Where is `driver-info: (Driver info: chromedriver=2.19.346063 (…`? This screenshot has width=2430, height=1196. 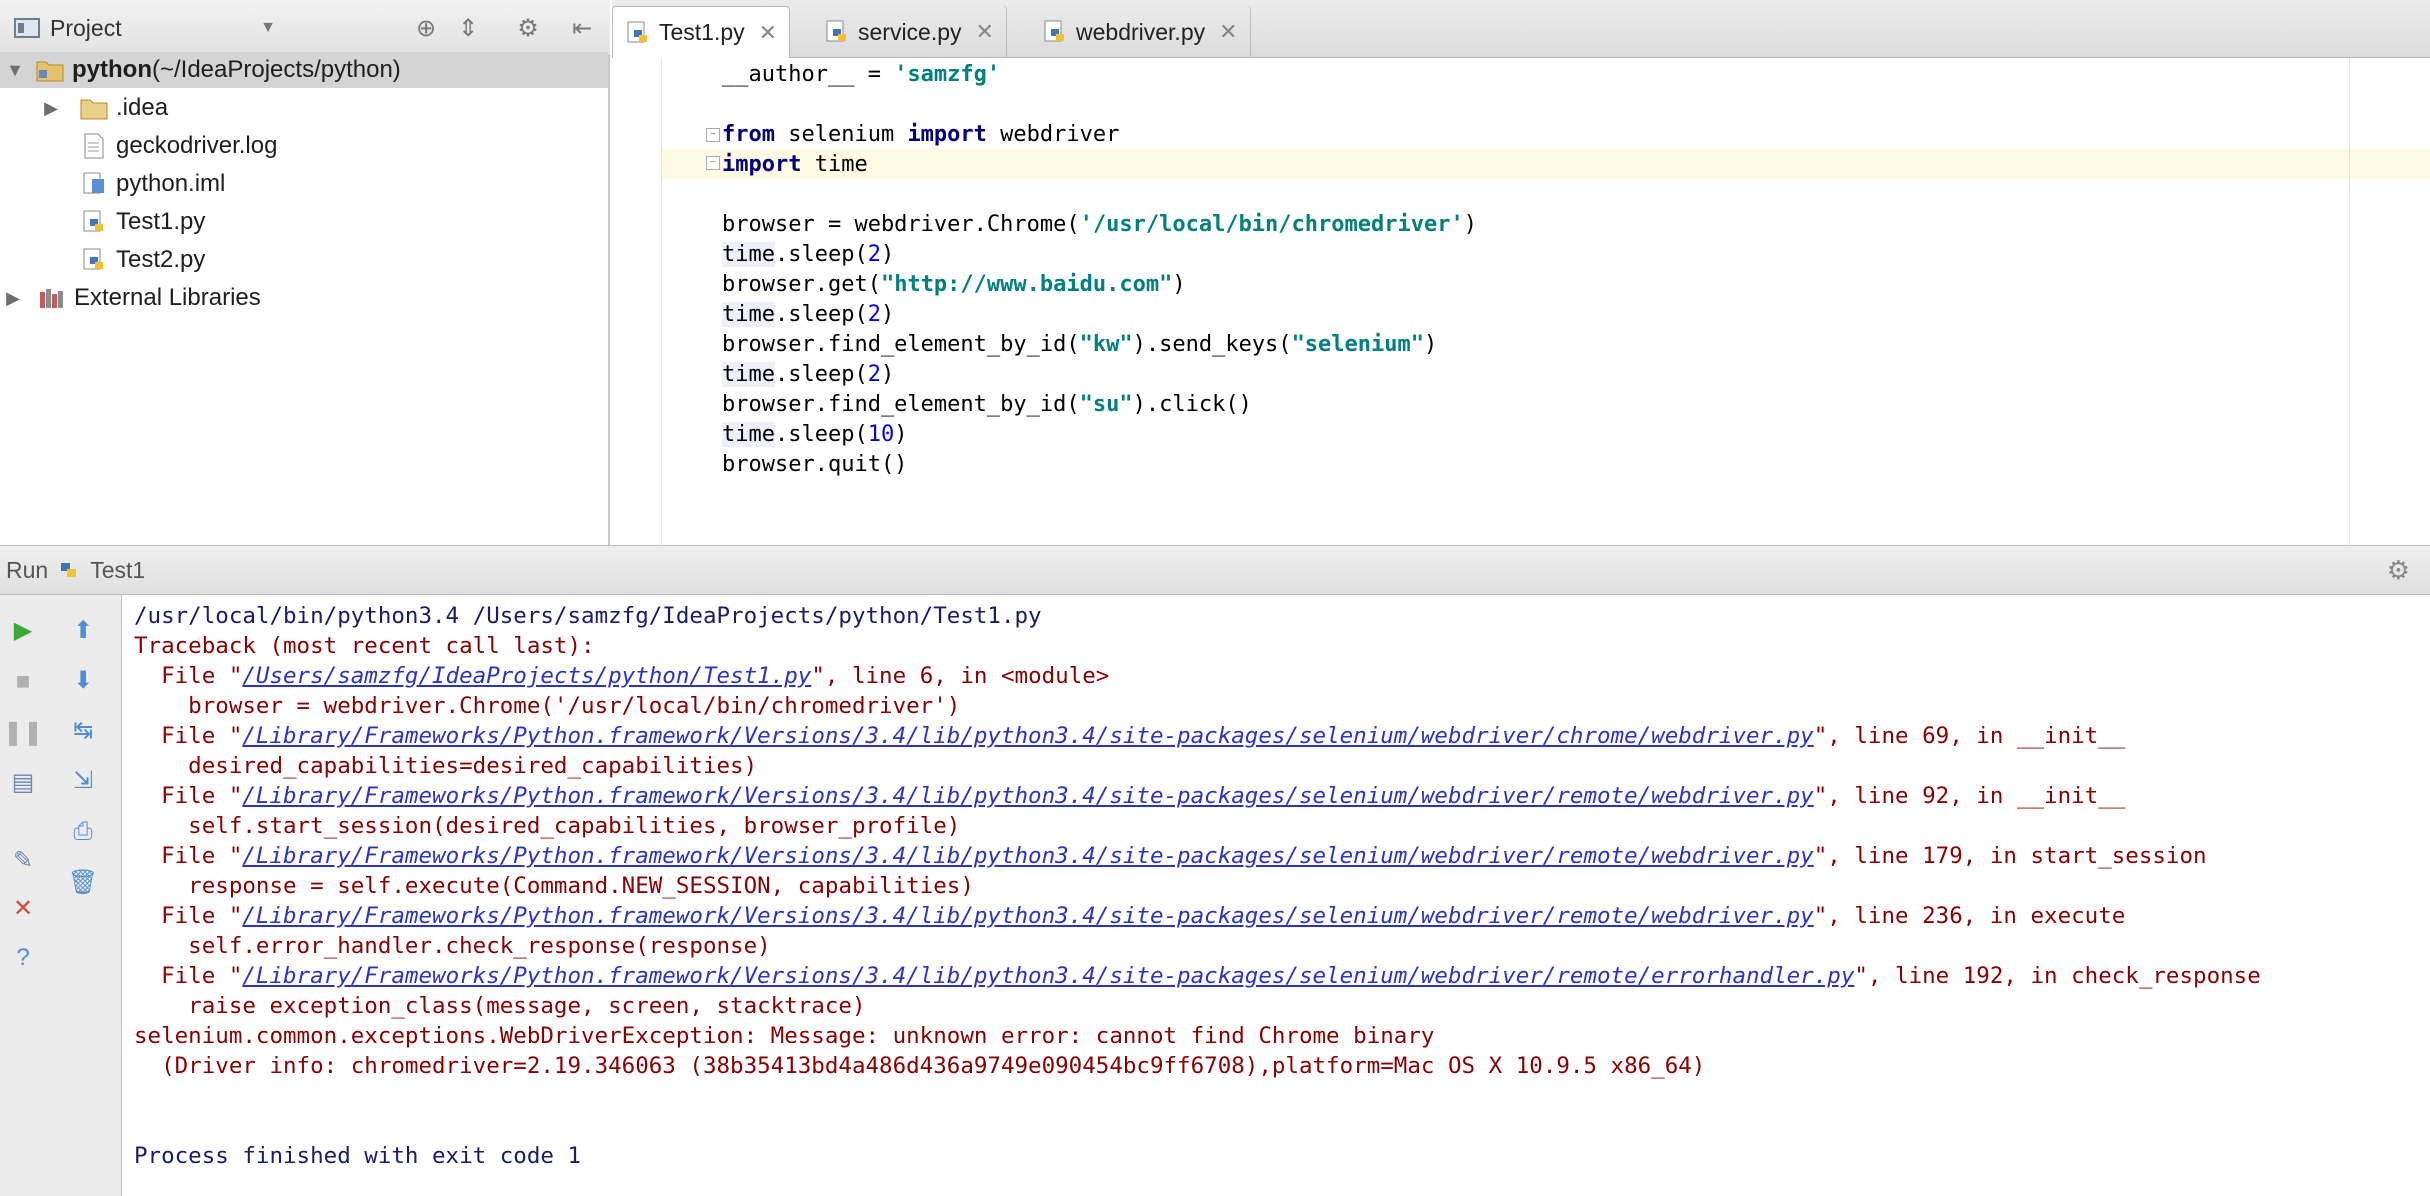 driver-info: (Driver info: chromedriver=2.19.346063 (… is located at coordinates (920, 1066).